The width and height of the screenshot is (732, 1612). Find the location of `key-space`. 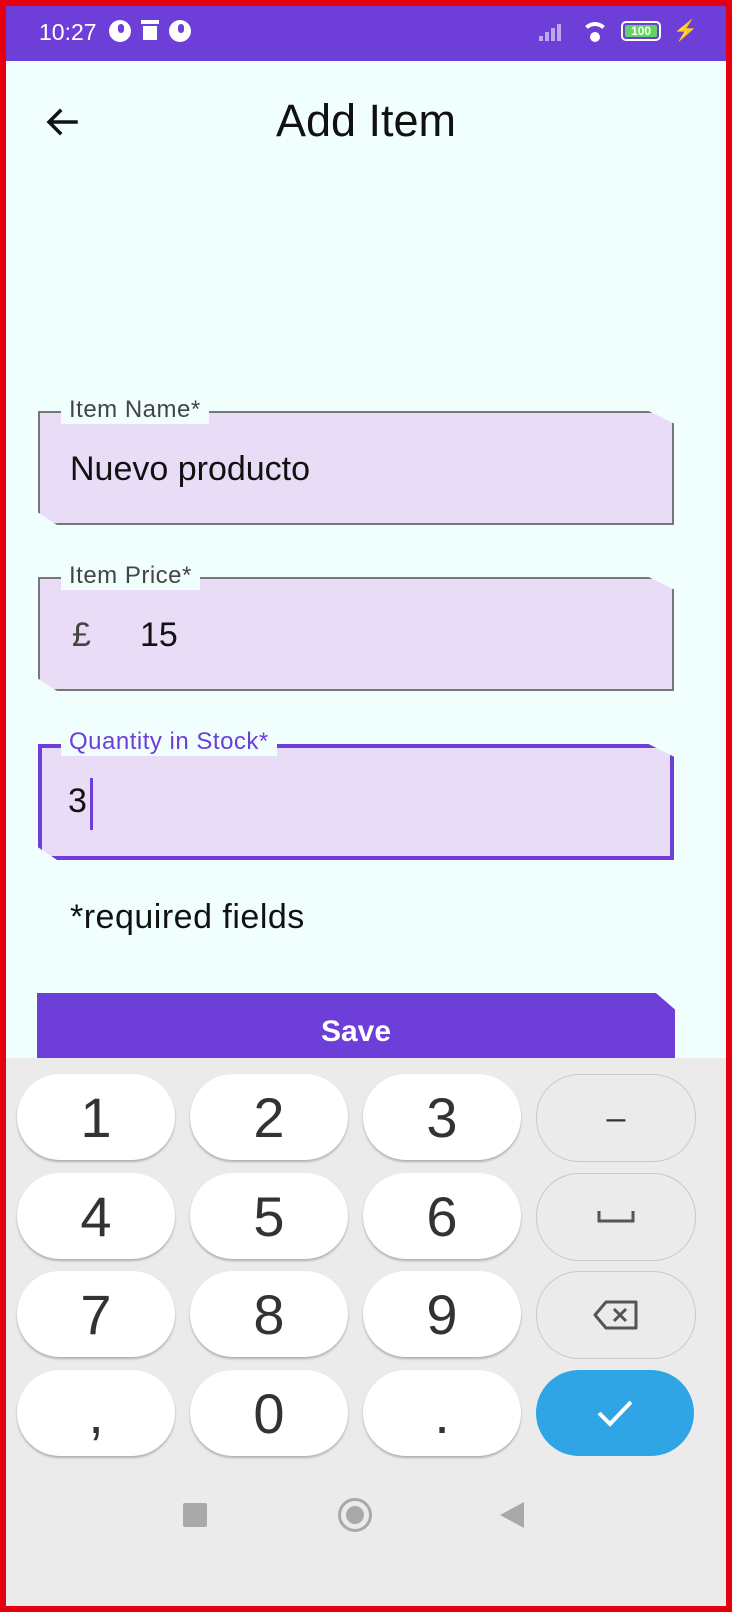

key-space is located at coordinates (616, 1217).